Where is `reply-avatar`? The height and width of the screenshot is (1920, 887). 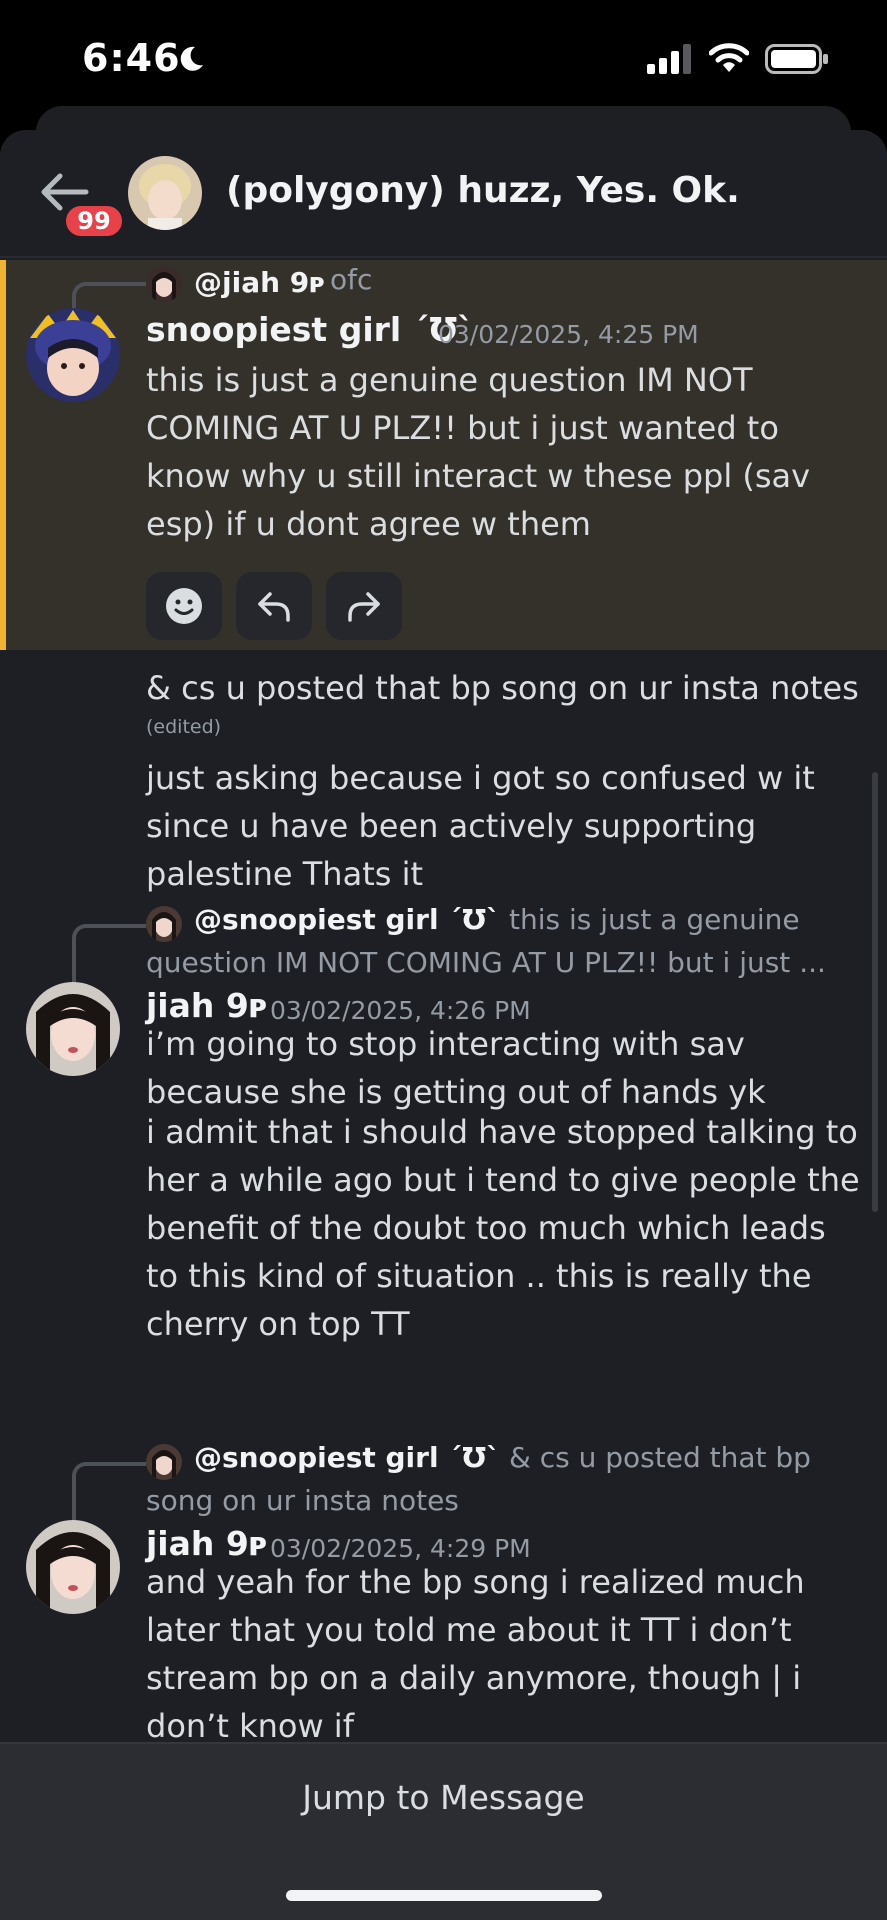
reply-avatar is located at coordinates (164, 284).